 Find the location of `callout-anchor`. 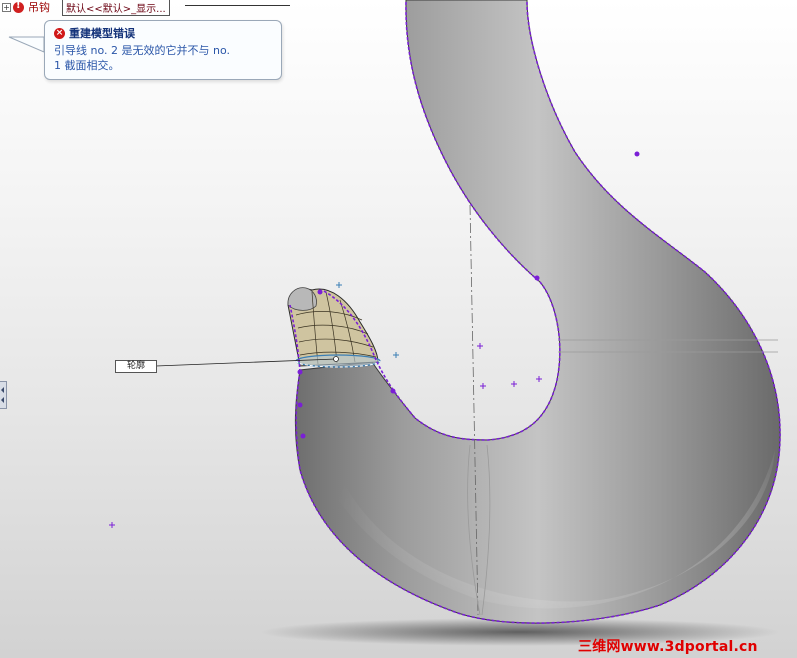

callout-anchor is located at coordinates (336, 359).